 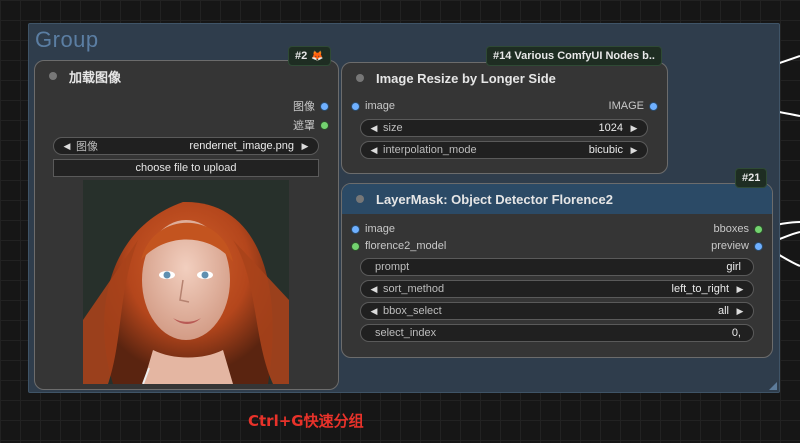 I want to click on image-widget-value: rendernet_image.png, so click(x=241, y=146).